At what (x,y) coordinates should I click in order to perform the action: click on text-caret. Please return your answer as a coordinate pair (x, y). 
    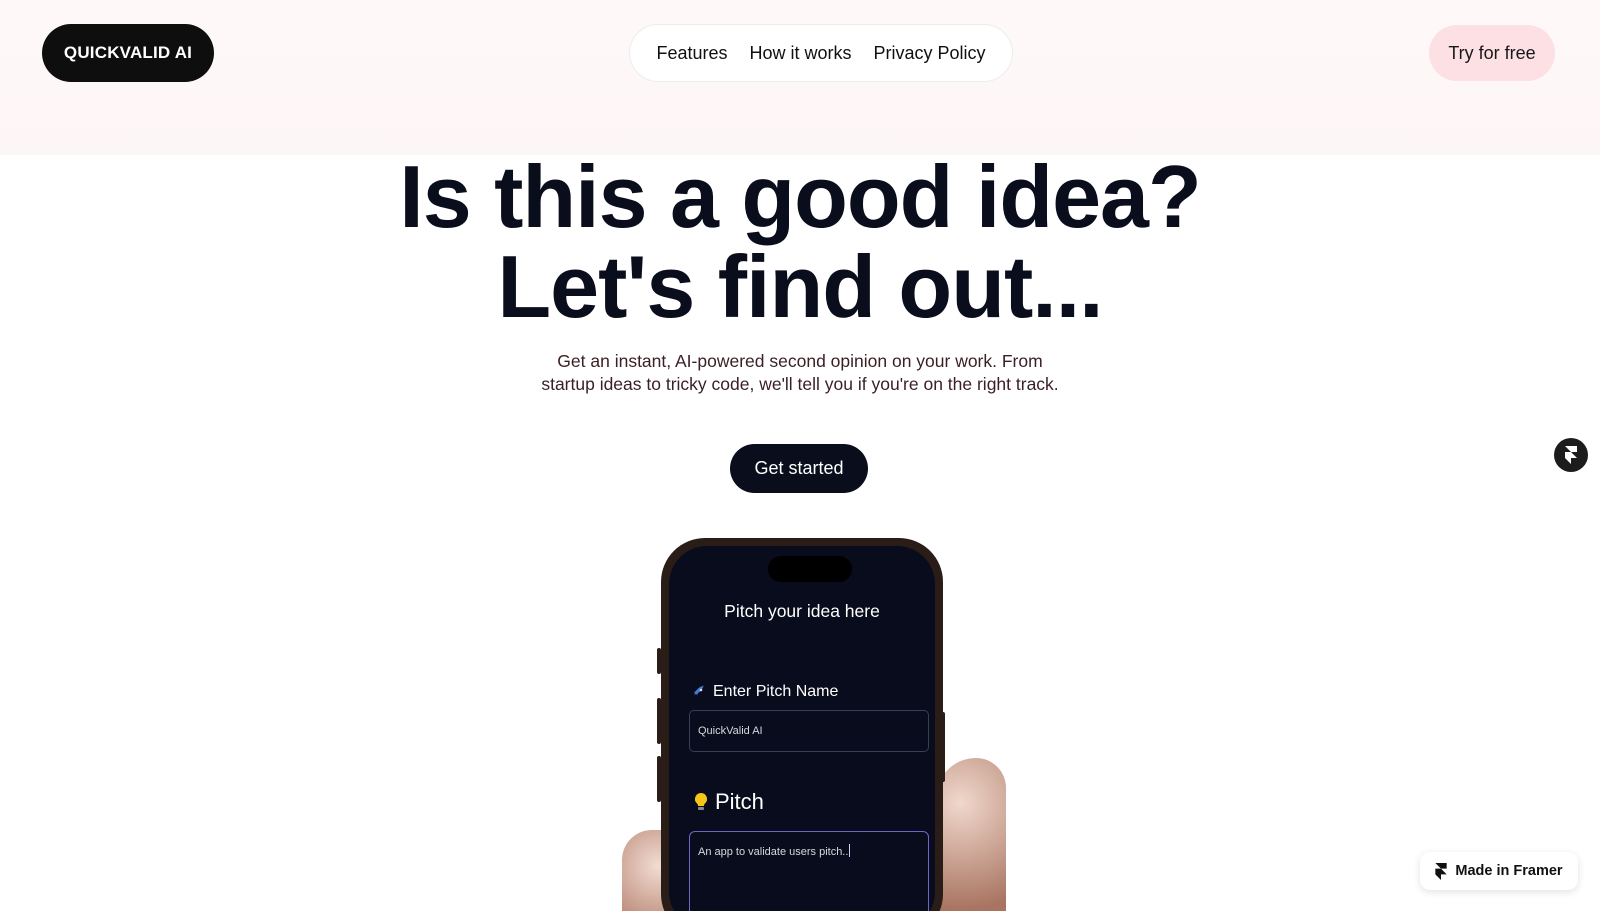
    Looking at the image, I should click on (850, 850).